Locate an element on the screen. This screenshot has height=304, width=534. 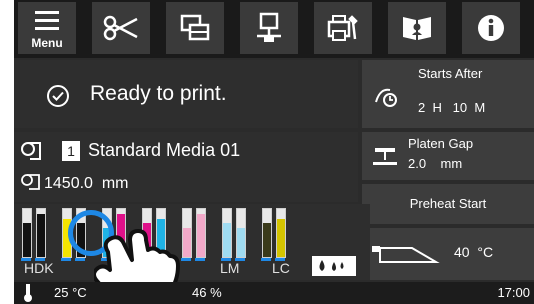
ink-label-lc: LC is located at coordinates (281, 268).